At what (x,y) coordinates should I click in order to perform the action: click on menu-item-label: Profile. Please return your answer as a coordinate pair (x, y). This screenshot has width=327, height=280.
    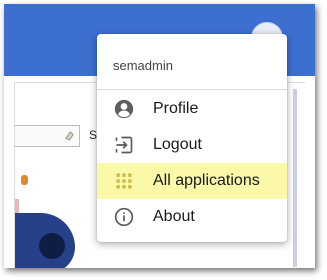
    Looking at the image, I should click on (176, 108).